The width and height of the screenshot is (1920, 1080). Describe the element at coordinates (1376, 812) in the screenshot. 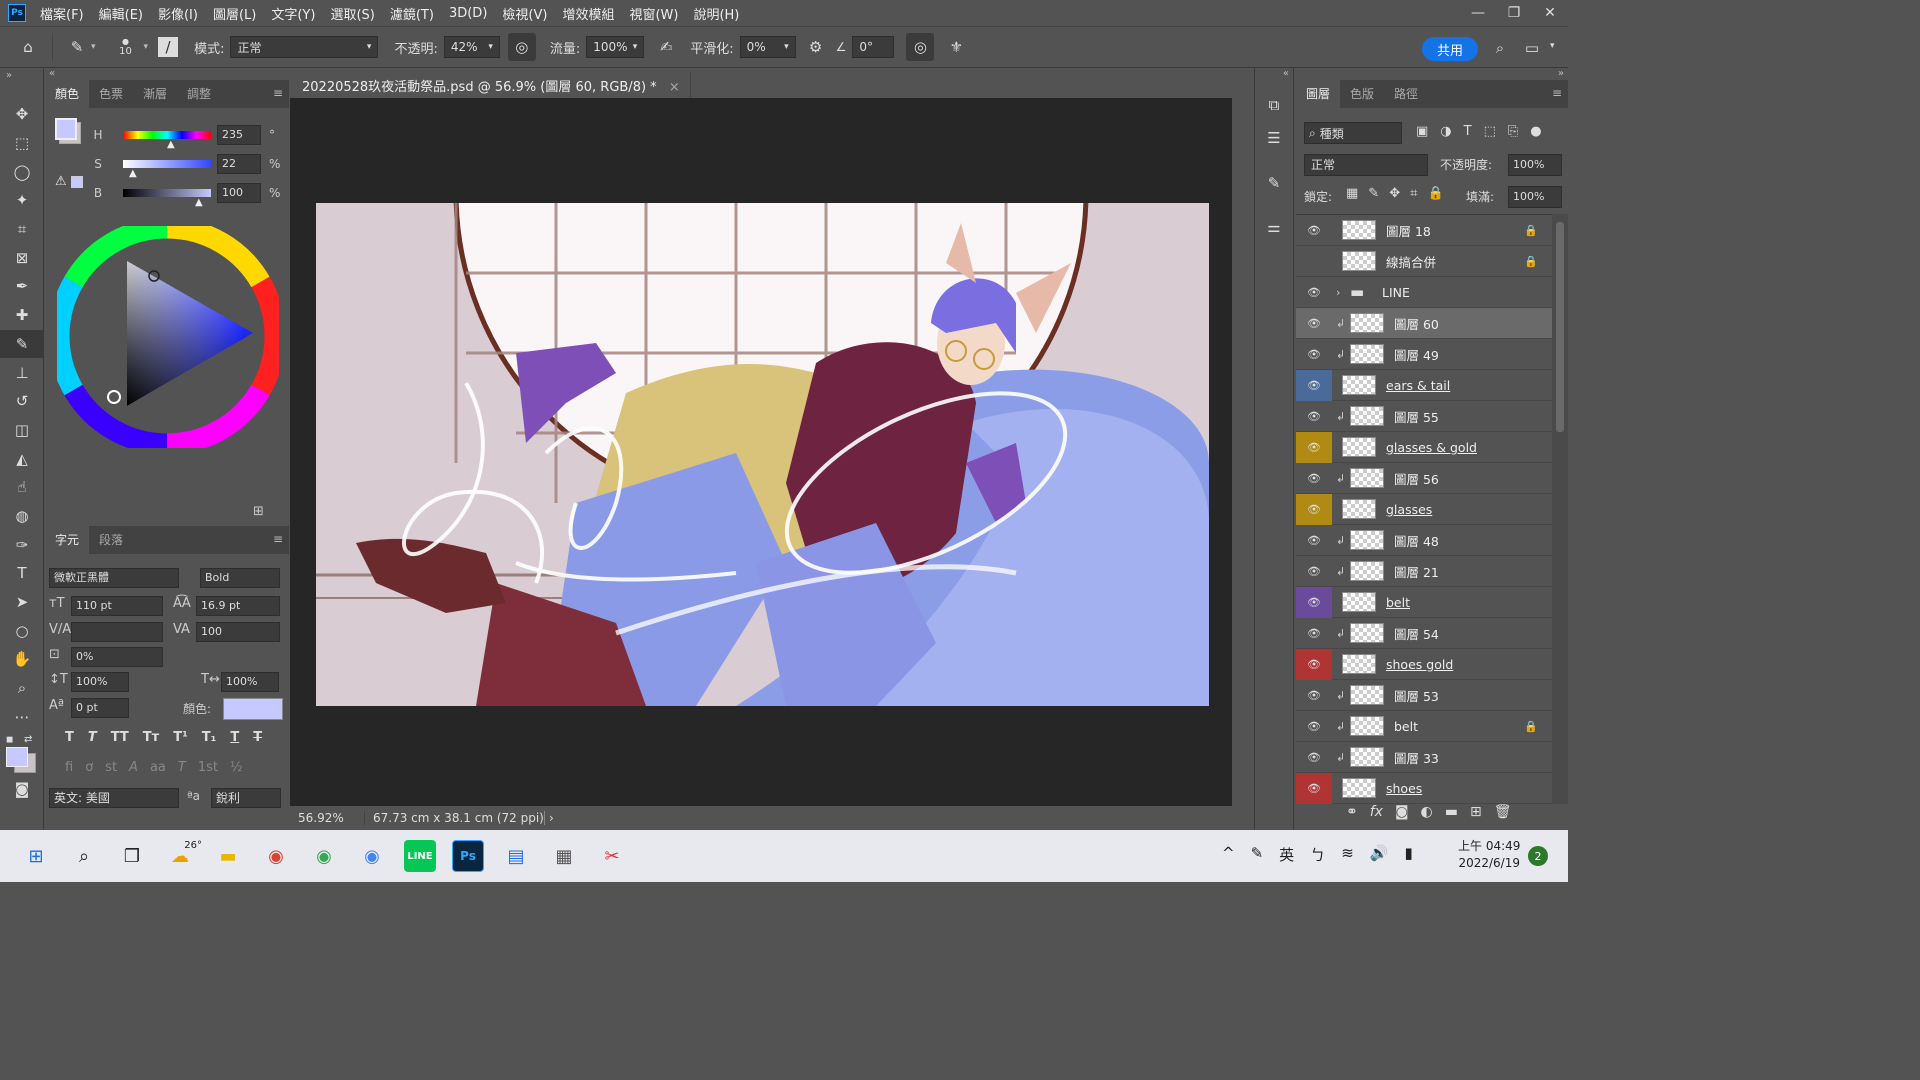

I see `fx-icon: fx` at that location.